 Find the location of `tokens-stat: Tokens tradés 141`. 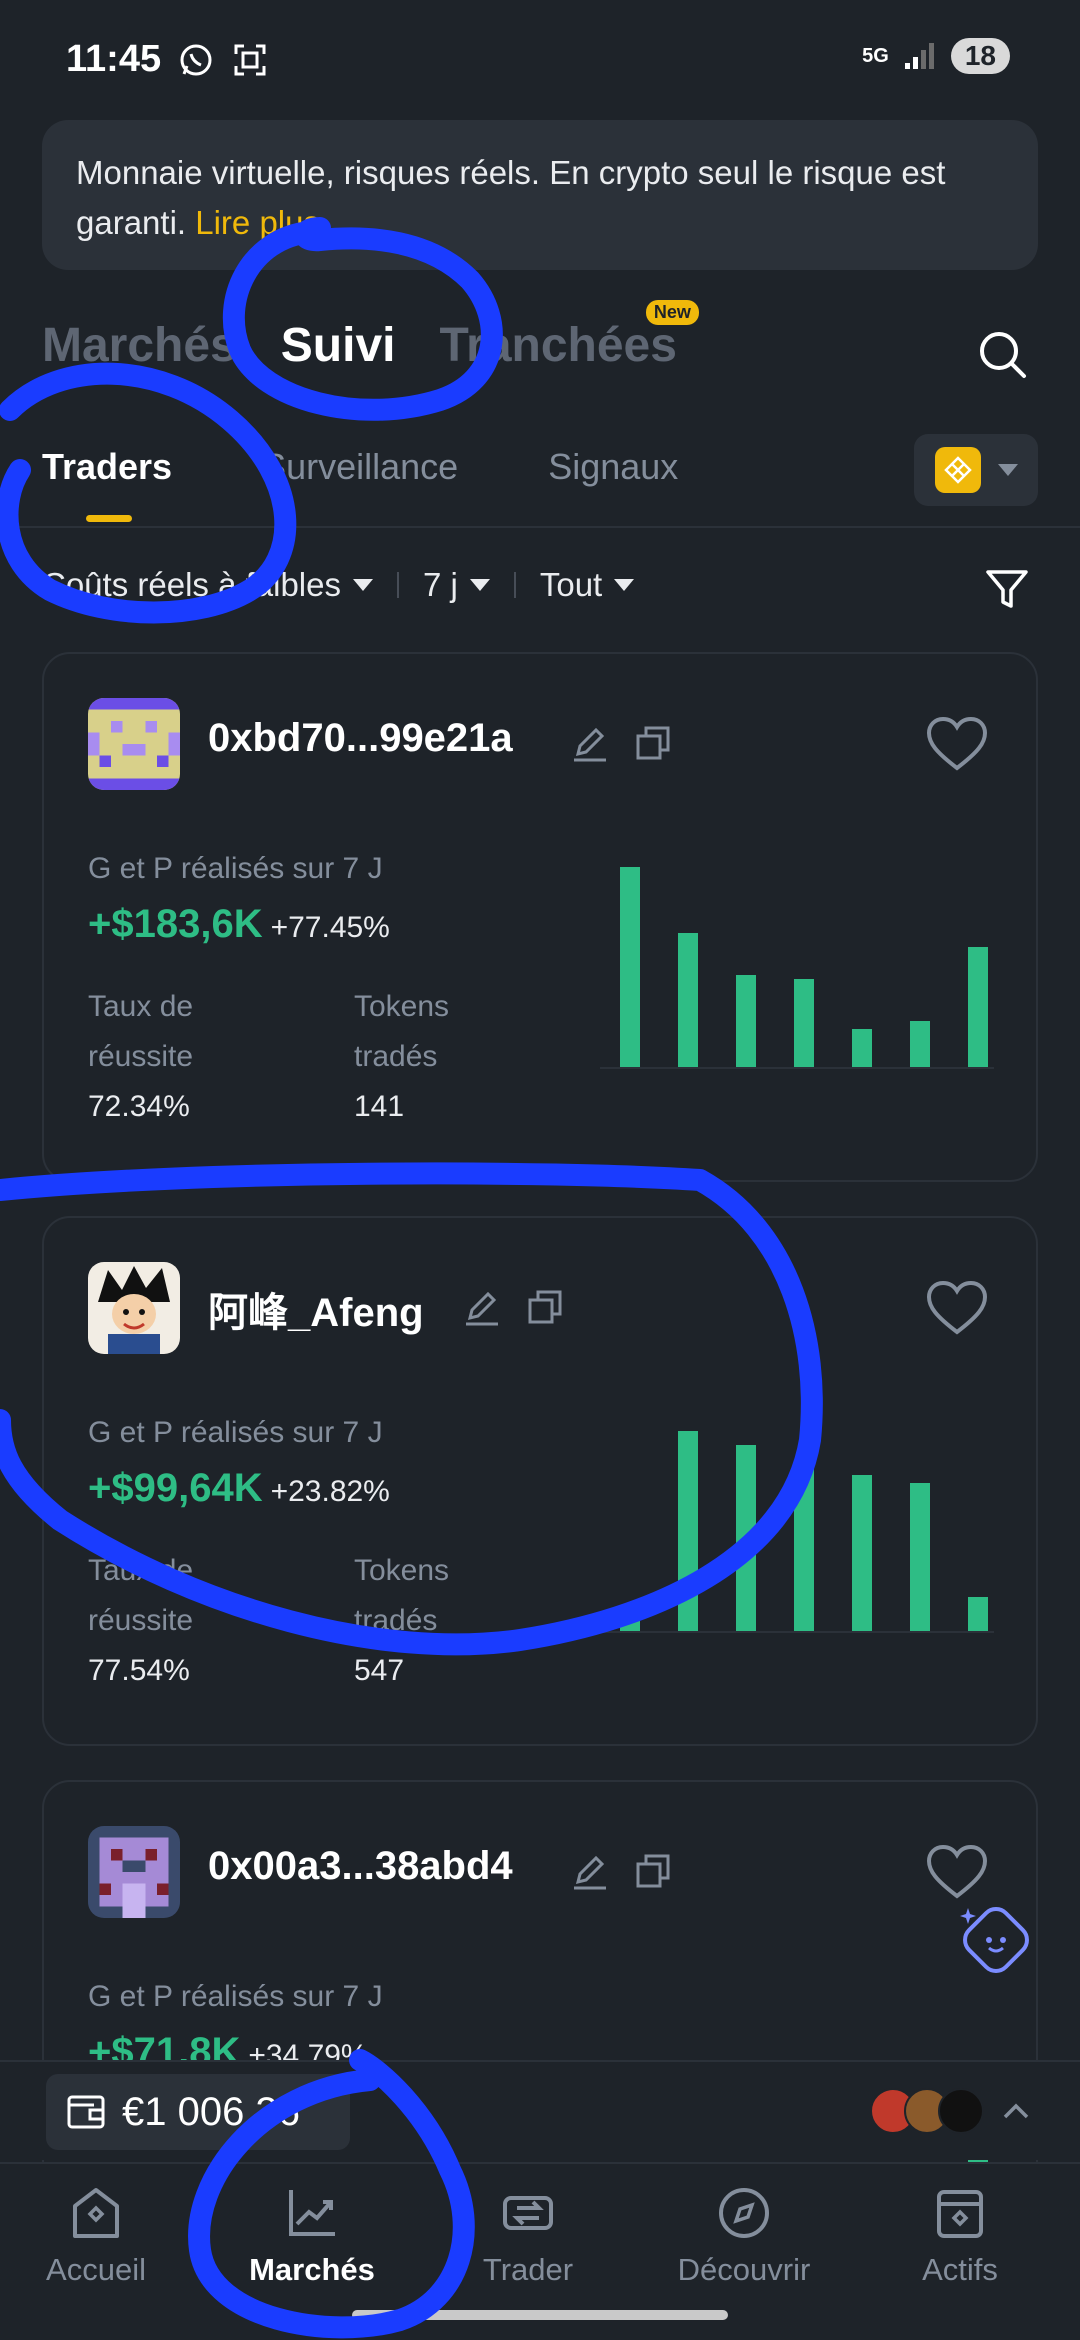

tokens-stat: Tokens tradés 141 is located at coordinates (401, 1057).